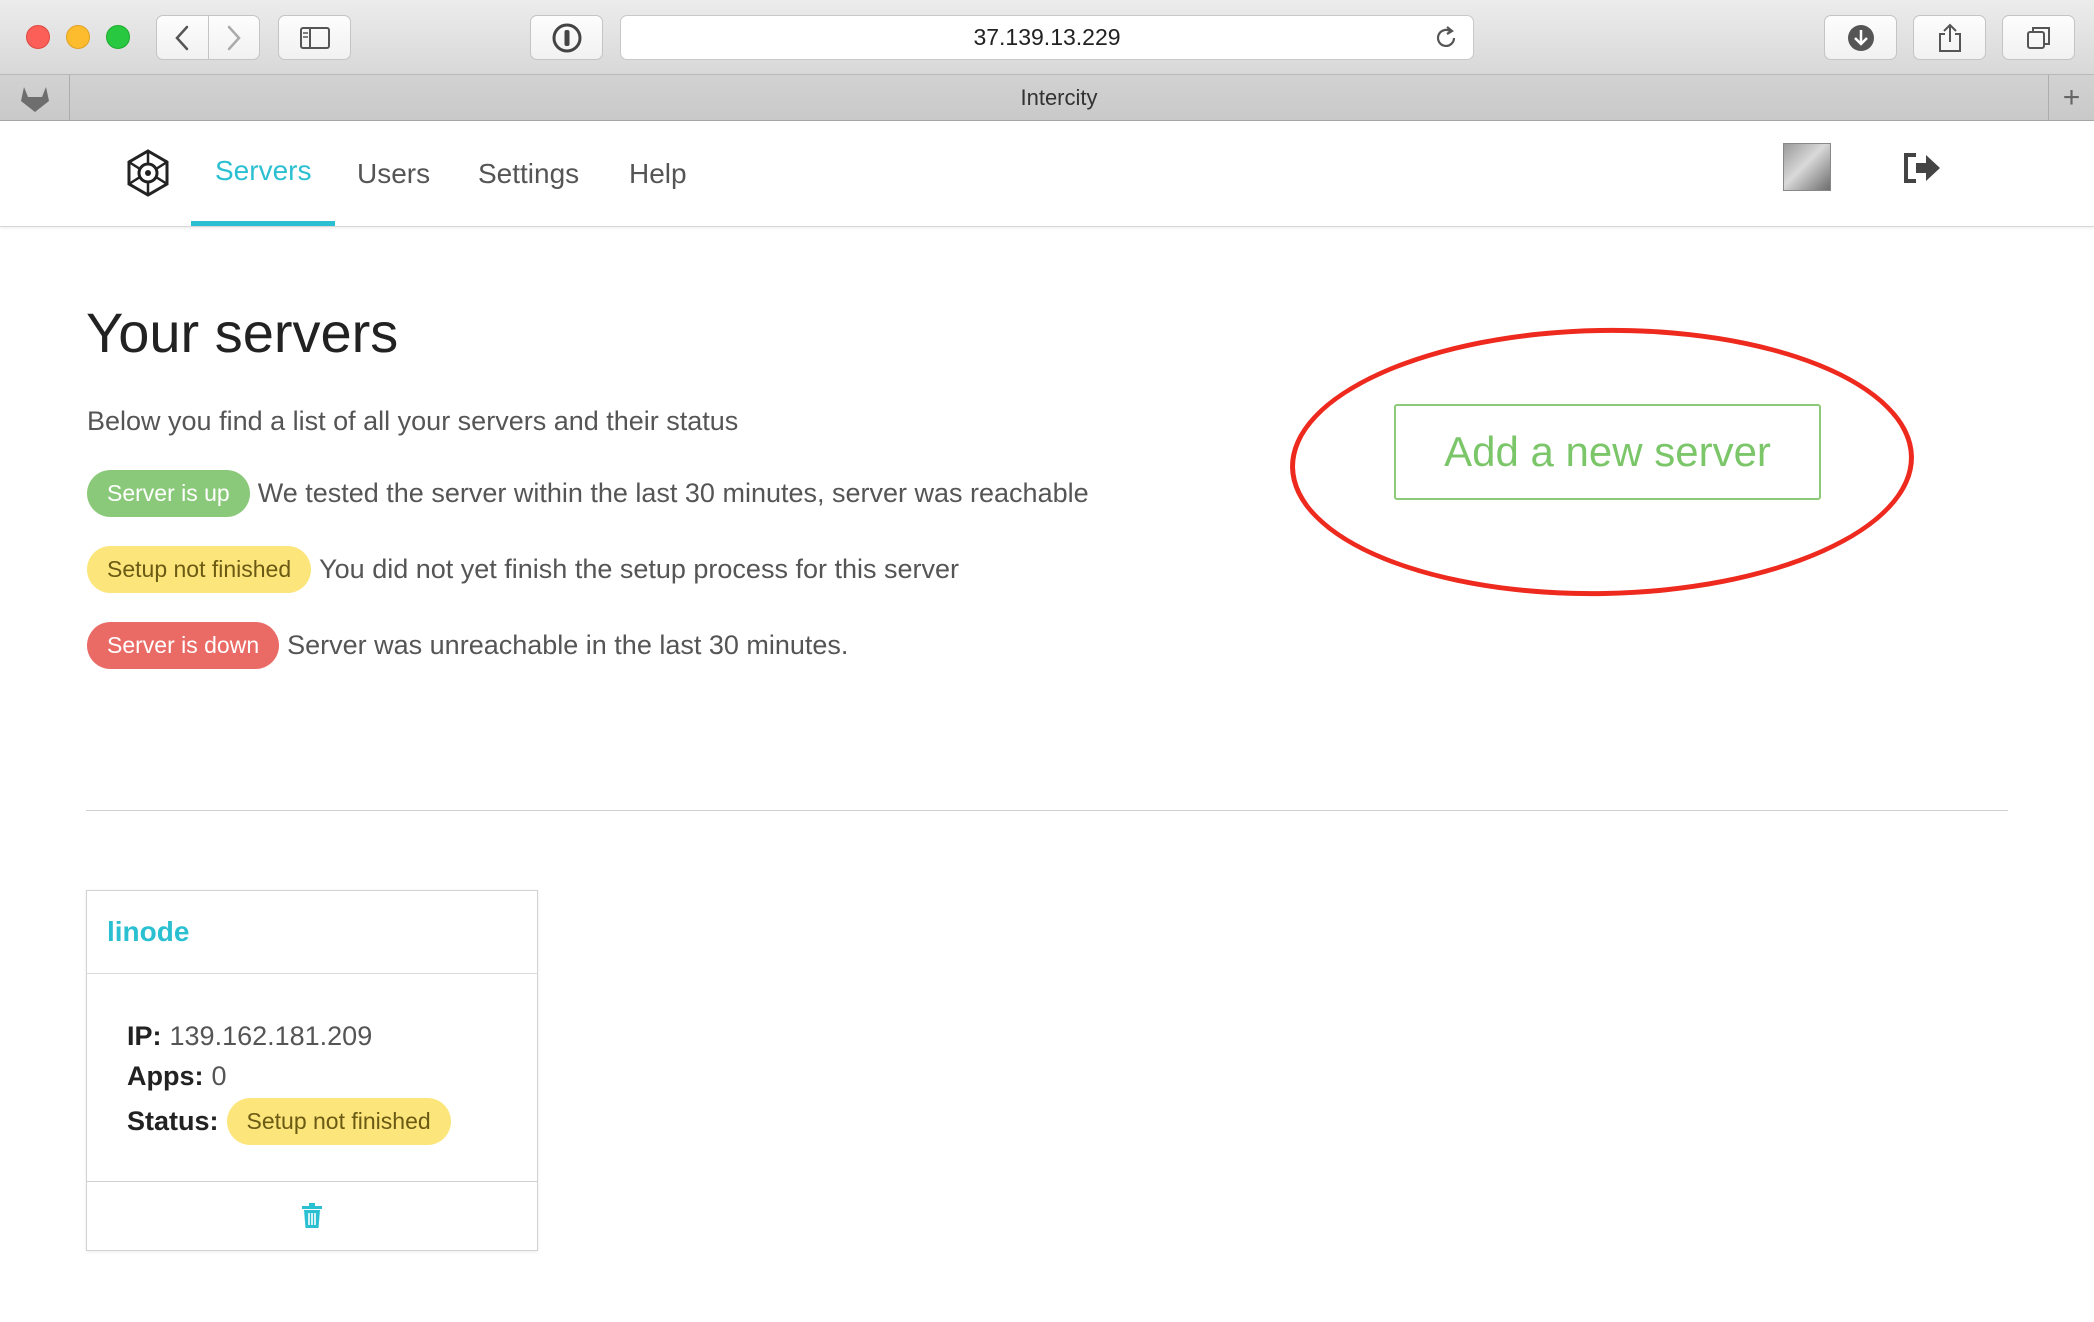 The width and height of the screenshot is (2094, 1322). I want to click on status-badge-up: Server is up, so click(168, 493).